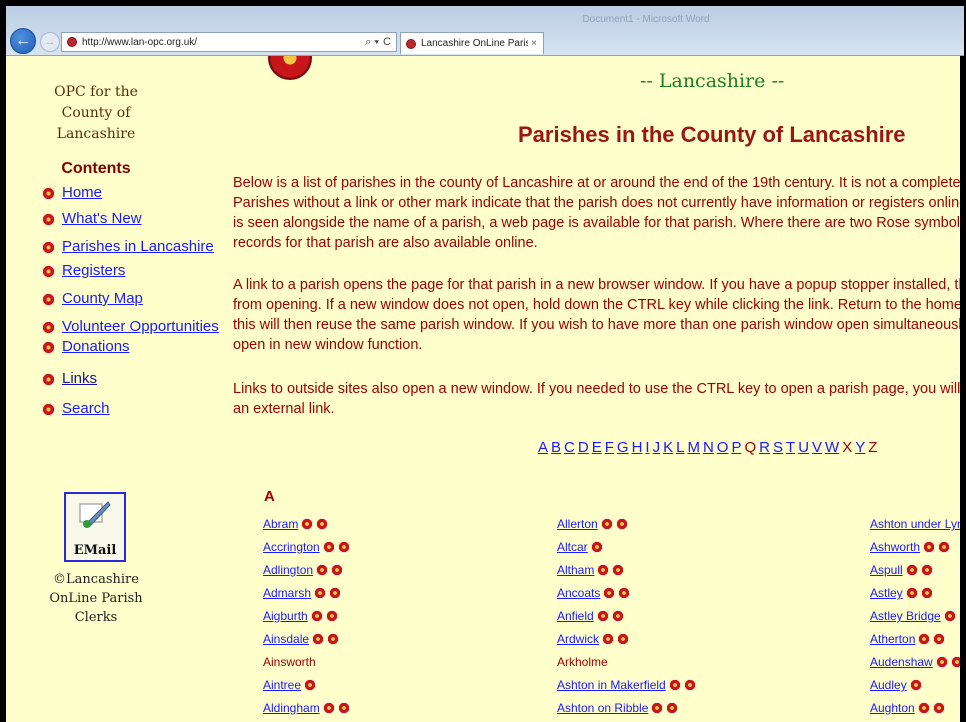 The height and width of the screenshot is (722, 966). What do you see at coordinates (693, 447) in the screenshot?
I see `alphabet-letter-m: M` at bounding box center [693, 447].